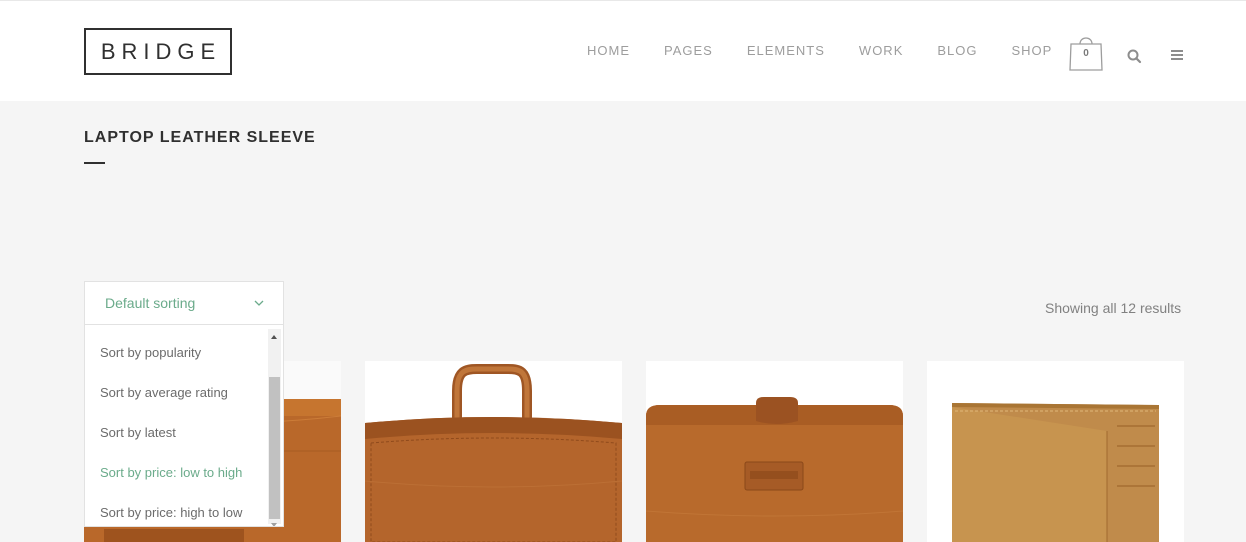  Describe the element at coordinates (608, 50) in the screenshot. I see `nav-home: HOME` at that location.